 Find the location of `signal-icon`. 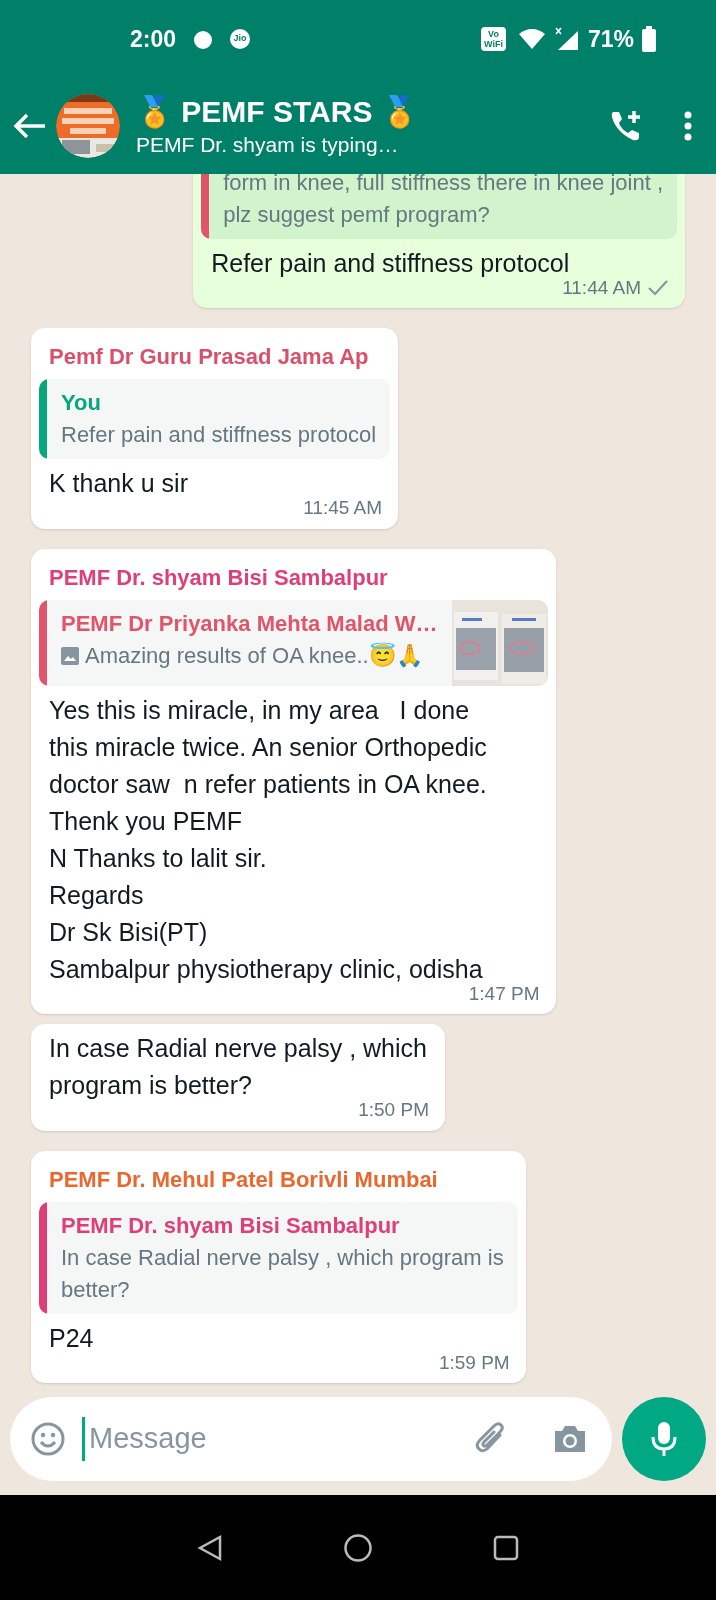

signal-icon is located at coordinates (566, 39).